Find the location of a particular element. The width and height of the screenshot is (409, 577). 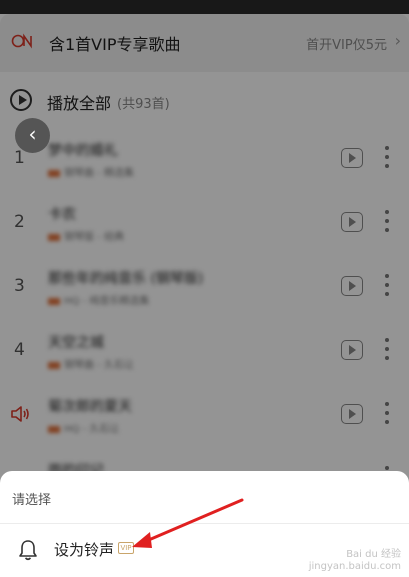

sheet-title: 请选择 is located at coordinates (32, 500).